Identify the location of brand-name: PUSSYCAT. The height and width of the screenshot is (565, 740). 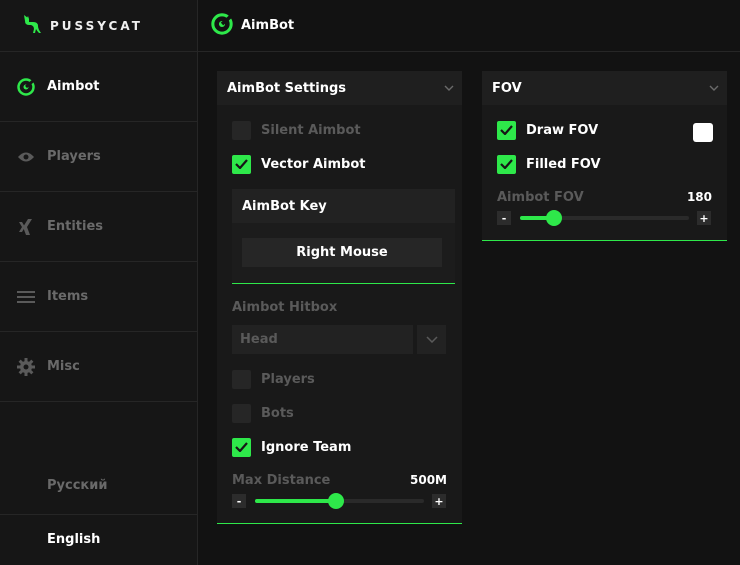
(96, 25).